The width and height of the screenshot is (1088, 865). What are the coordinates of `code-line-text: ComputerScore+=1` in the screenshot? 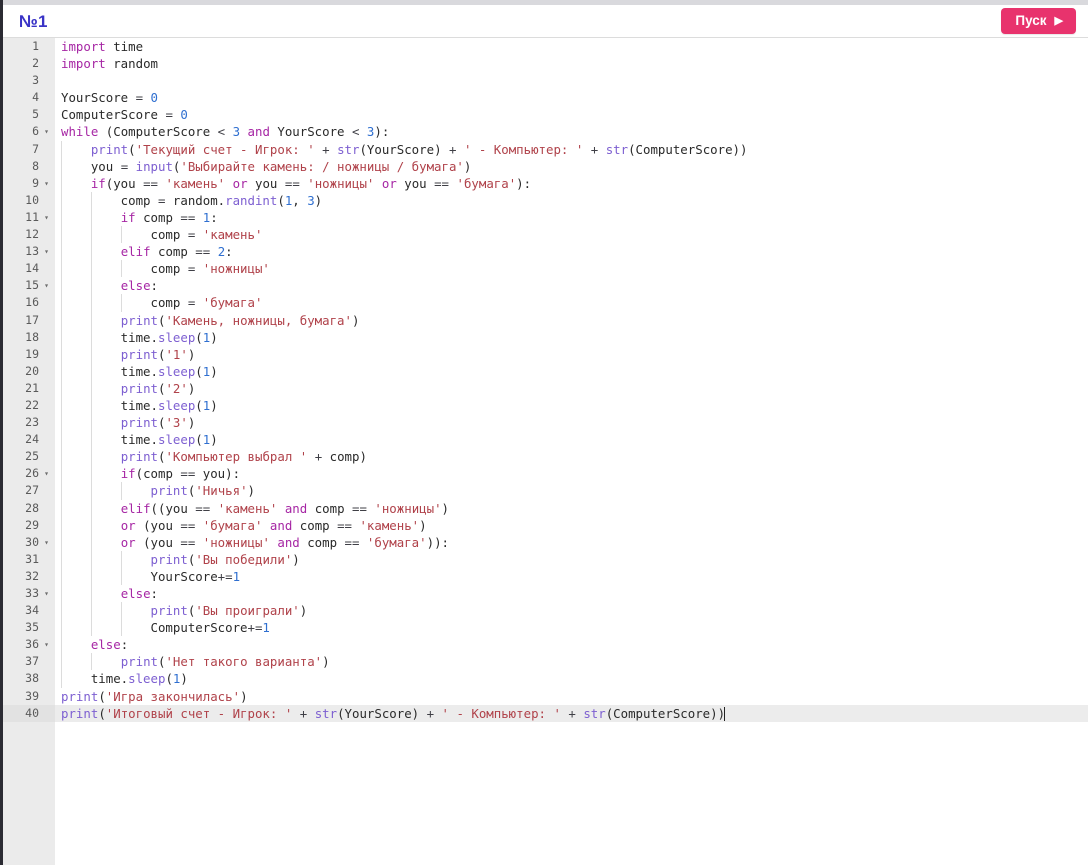 It's located at (571, 628).